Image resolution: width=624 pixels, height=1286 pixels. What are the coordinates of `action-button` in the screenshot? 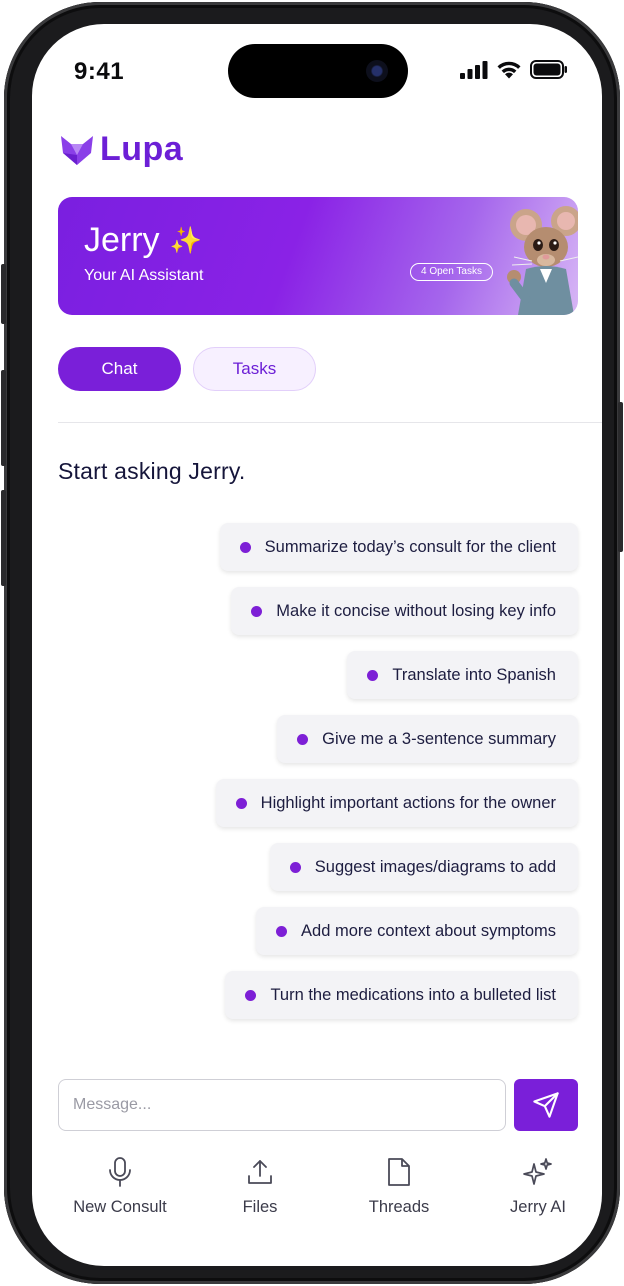 It's located at (3, 294).